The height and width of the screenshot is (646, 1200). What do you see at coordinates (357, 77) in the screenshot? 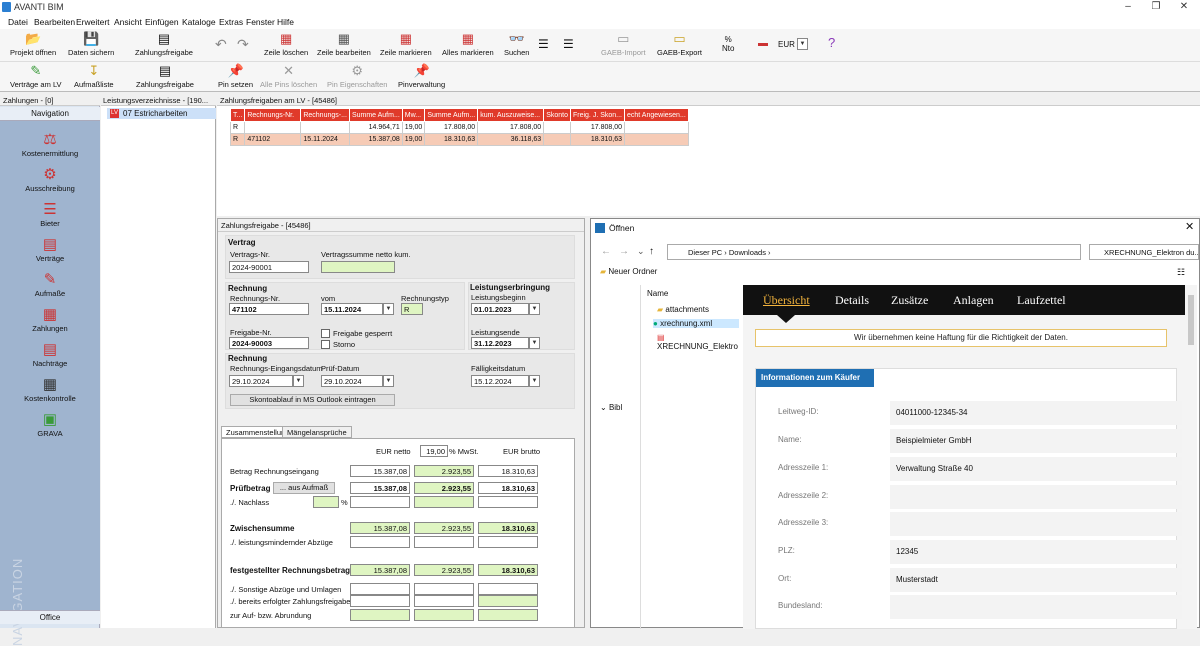
I see `pin-eigenschaften-button: ⚙ Pin Eigenschaften` at bounding box center [357, 77].